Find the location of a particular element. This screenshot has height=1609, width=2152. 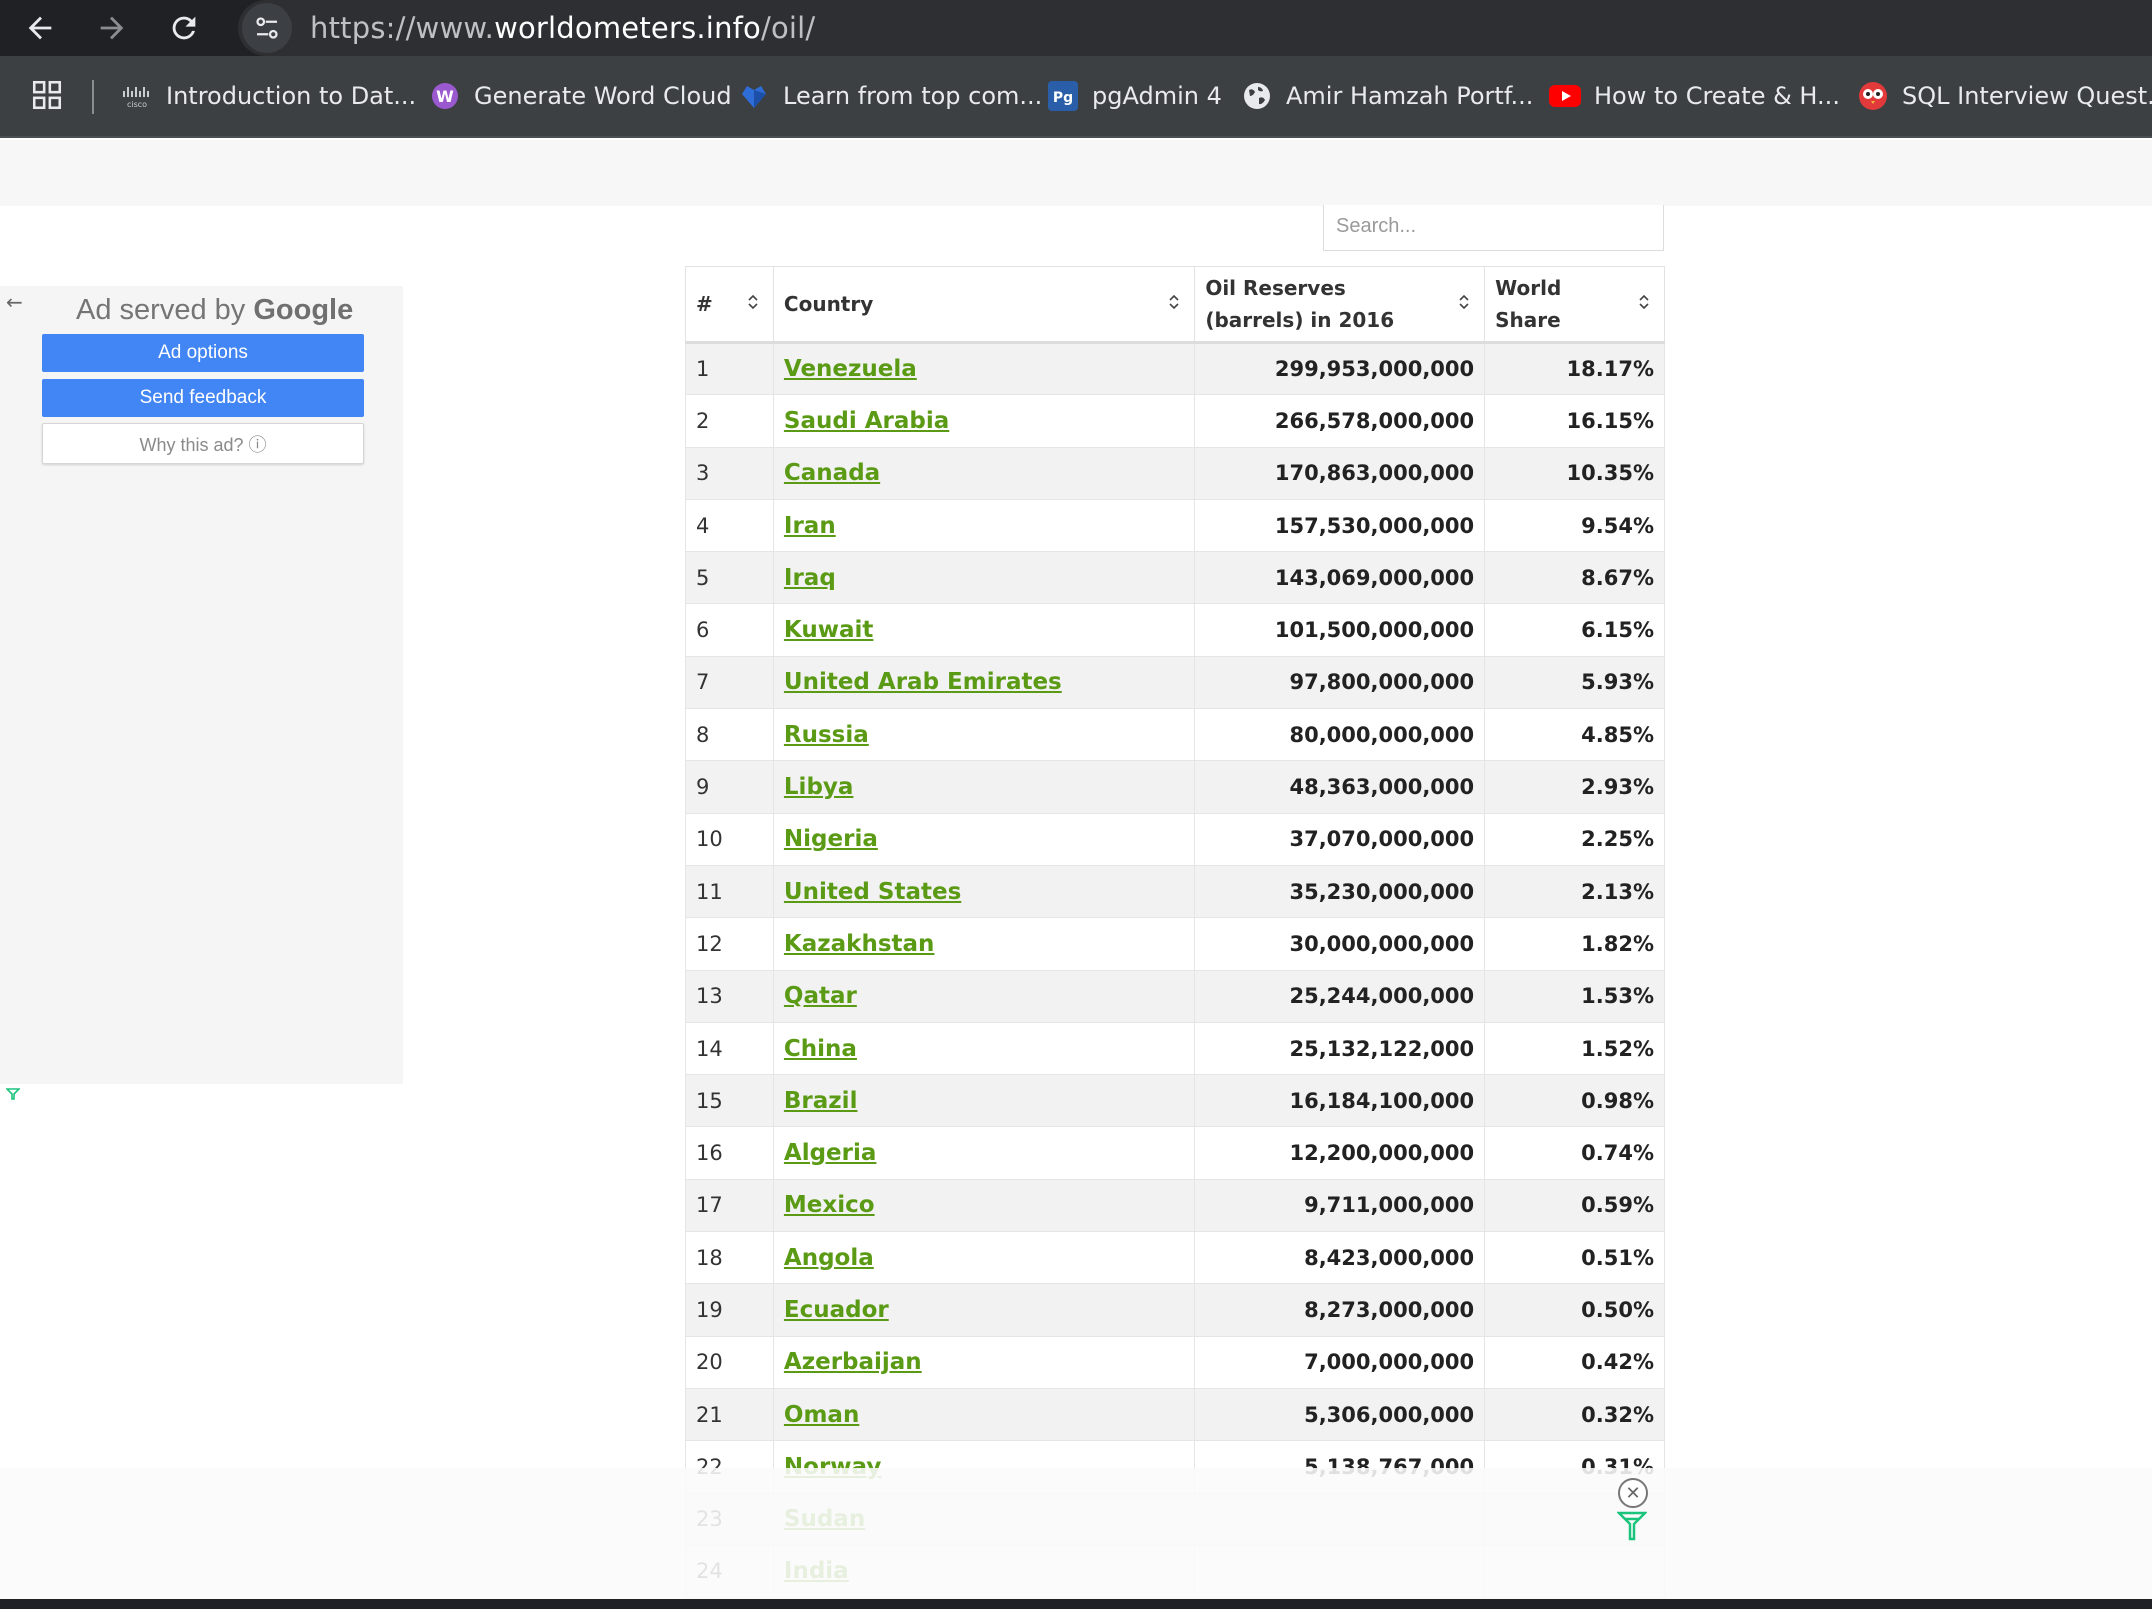

url-path: /oil/ is located at coordinates (788, 28).